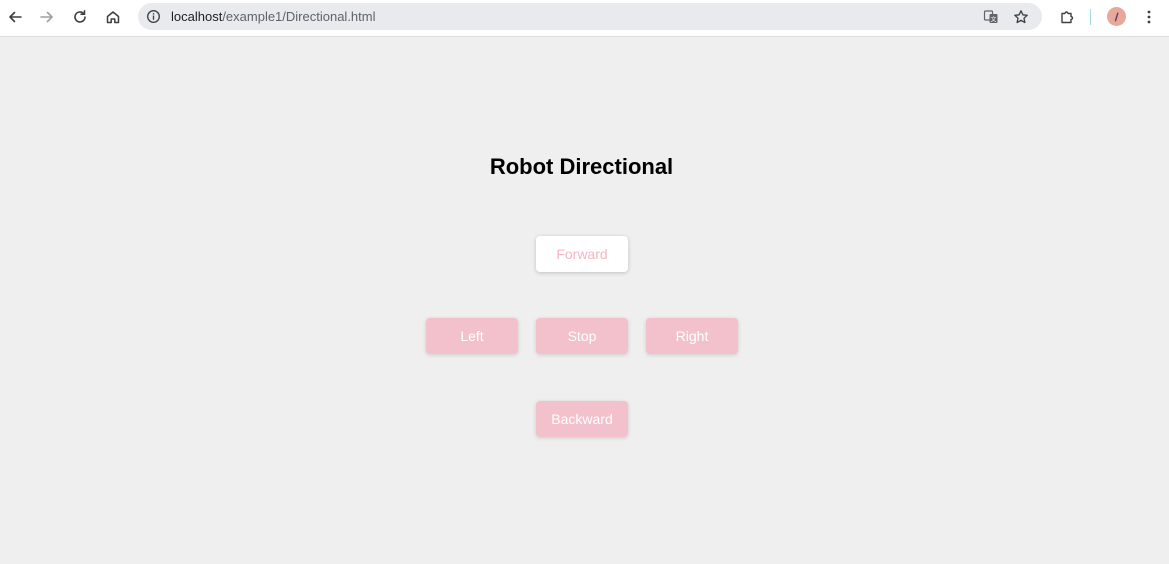 The height and width of the screenshot is (564, 1169). What do you see at coordinates (590, 16) in the screenshot?
I see `address-bar: localhost/example1/Directional.html 文` at bounding box center [590, 16].